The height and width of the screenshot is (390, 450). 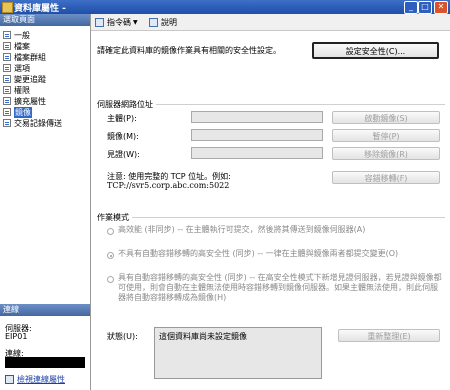 I want to click on mirror-label: 鏡像(M):, so click(x=123, y=136).